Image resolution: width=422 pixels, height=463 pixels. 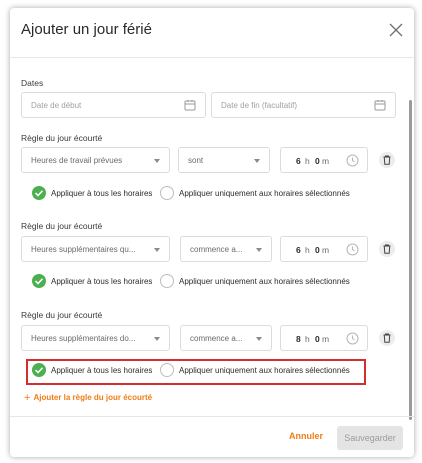 I want to click on rule-type-select: Heures de travail prévues, so click(x=95, y=160).